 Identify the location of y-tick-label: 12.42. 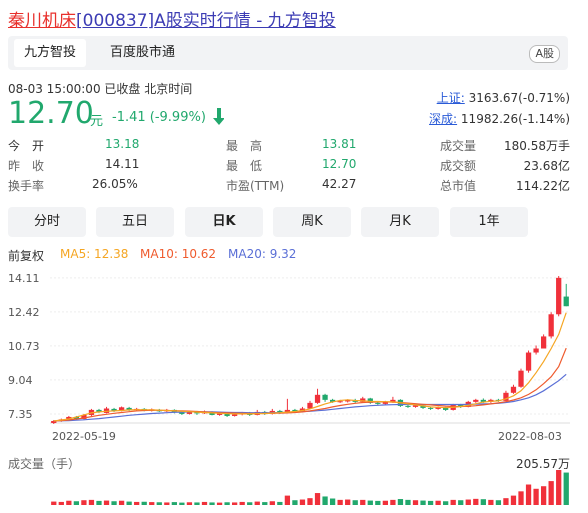
(24, 312).